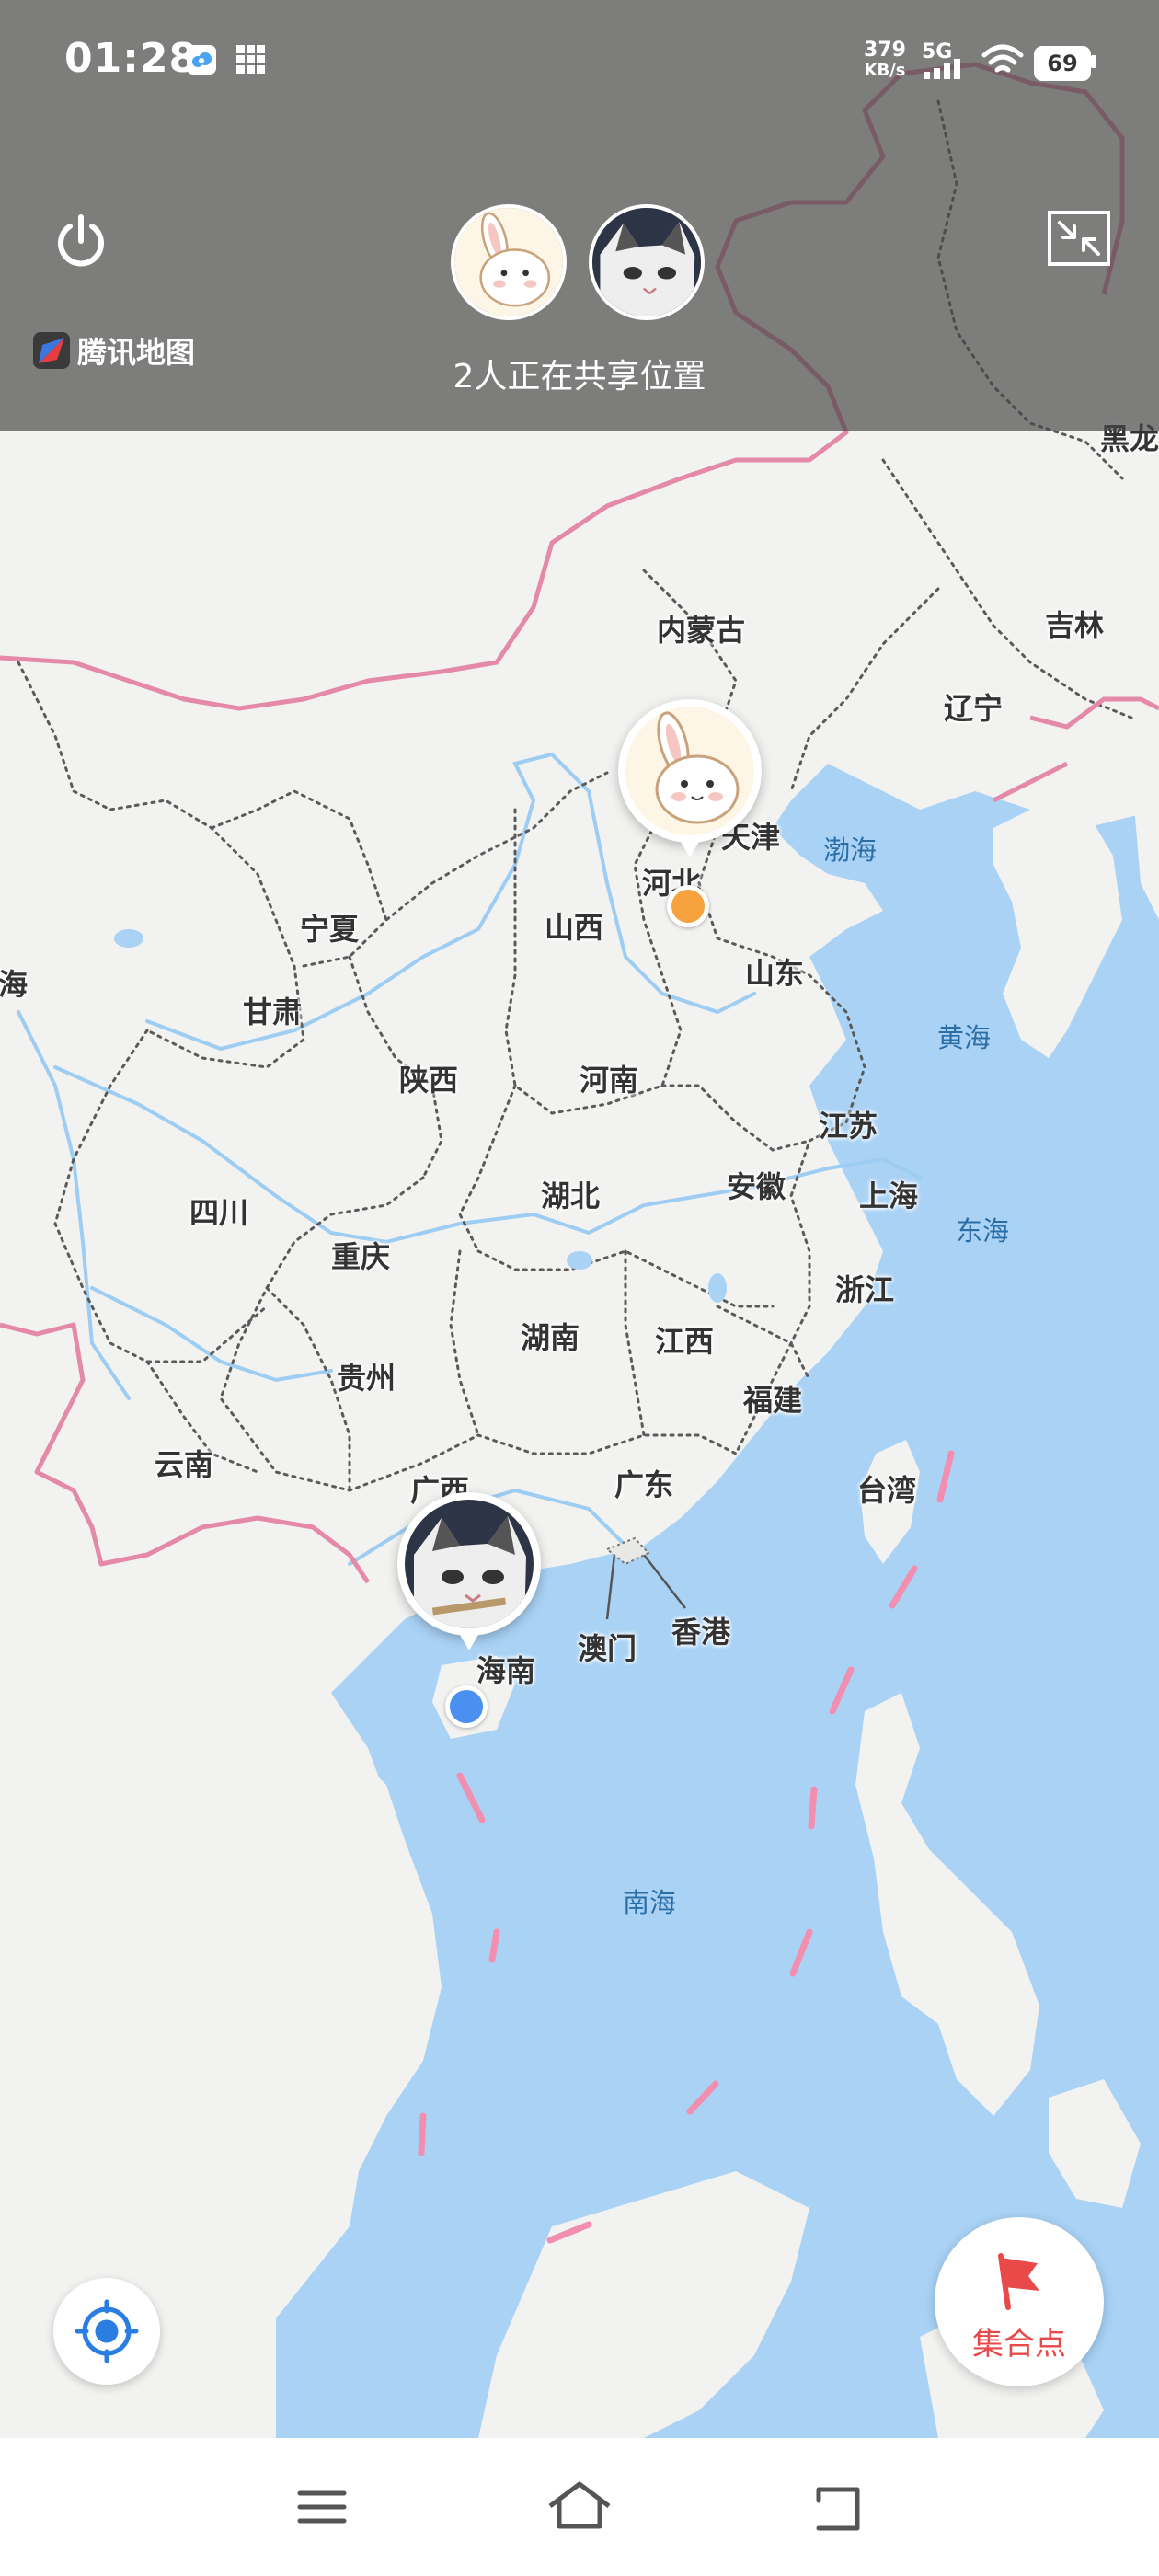 The width and height of the screenshot is (1159, 2576). I want to click on map-label: 河南, so click(609, 1080).